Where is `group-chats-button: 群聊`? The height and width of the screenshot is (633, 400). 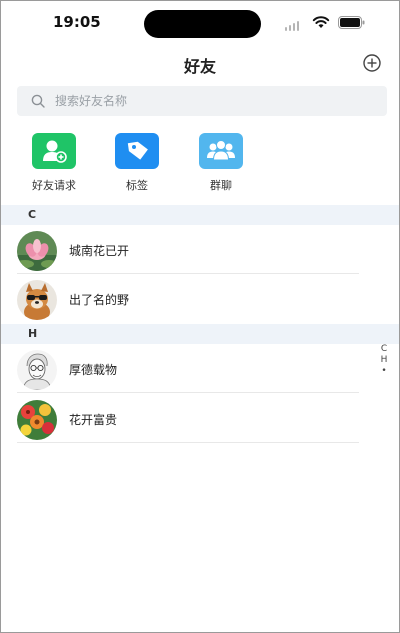 group-chats-button: 群聊 is located at coordinates (221, 163).